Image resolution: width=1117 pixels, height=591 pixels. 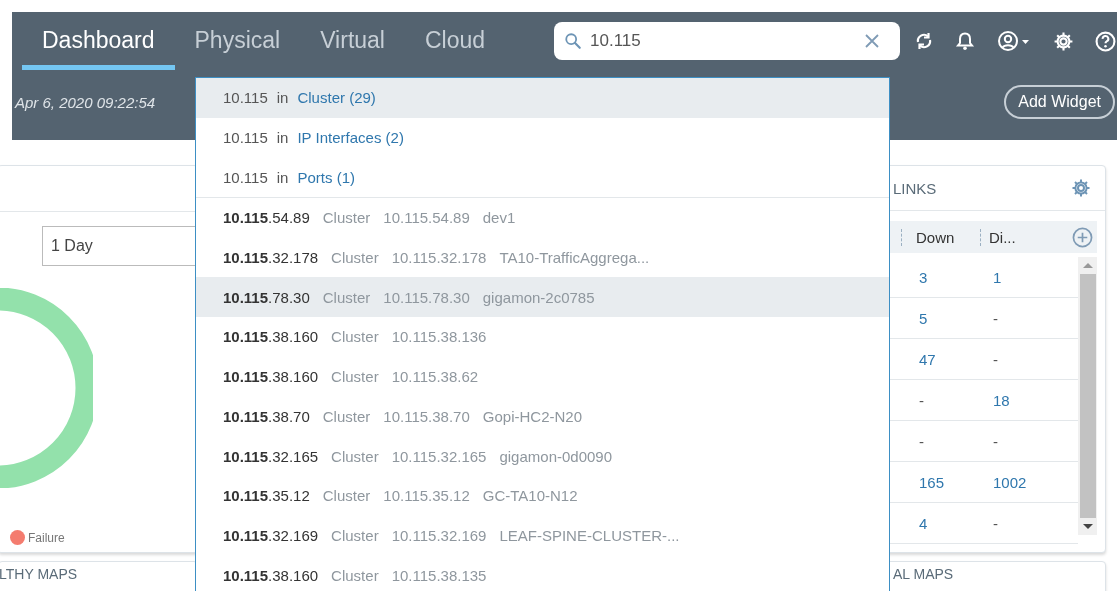 I want to click on result-suggestion: 10.115.78.30 Cluster 10.115.78.30 gigamon-2c0785, so click(x=542, y=297).